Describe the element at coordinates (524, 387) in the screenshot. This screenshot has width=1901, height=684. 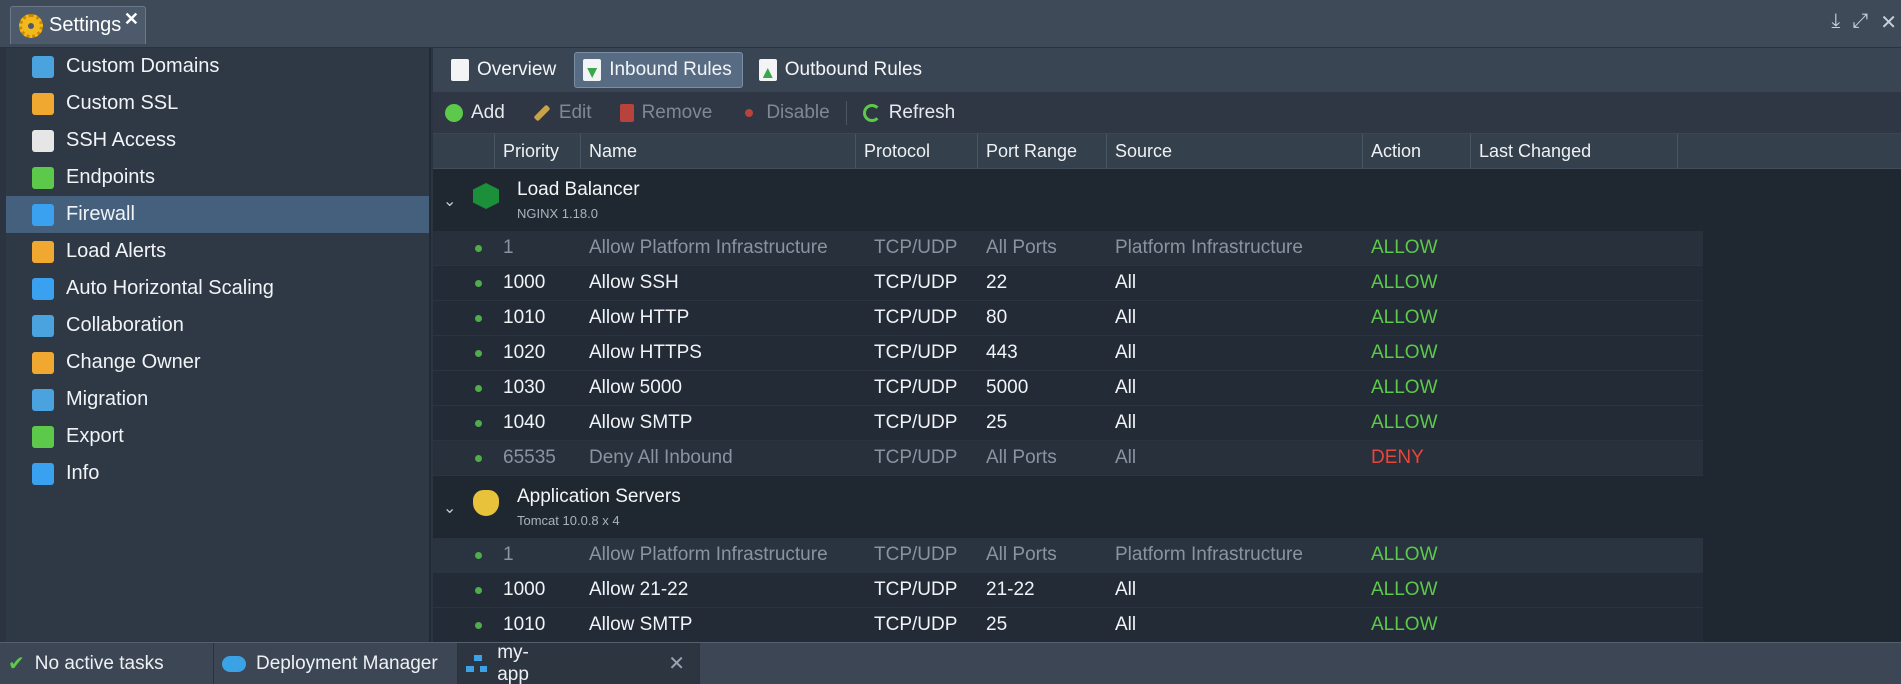
I see `priority-cell: 1030` at that location.